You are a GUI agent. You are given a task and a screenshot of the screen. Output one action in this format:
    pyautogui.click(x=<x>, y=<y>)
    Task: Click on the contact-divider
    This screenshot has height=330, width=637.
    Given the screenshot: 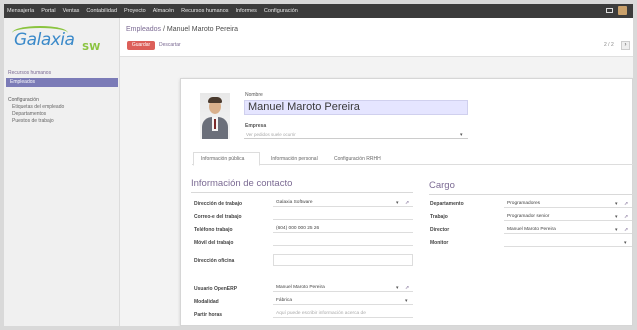 What is the action you would take?
    pyautogui.click(x=302, y=192)
    